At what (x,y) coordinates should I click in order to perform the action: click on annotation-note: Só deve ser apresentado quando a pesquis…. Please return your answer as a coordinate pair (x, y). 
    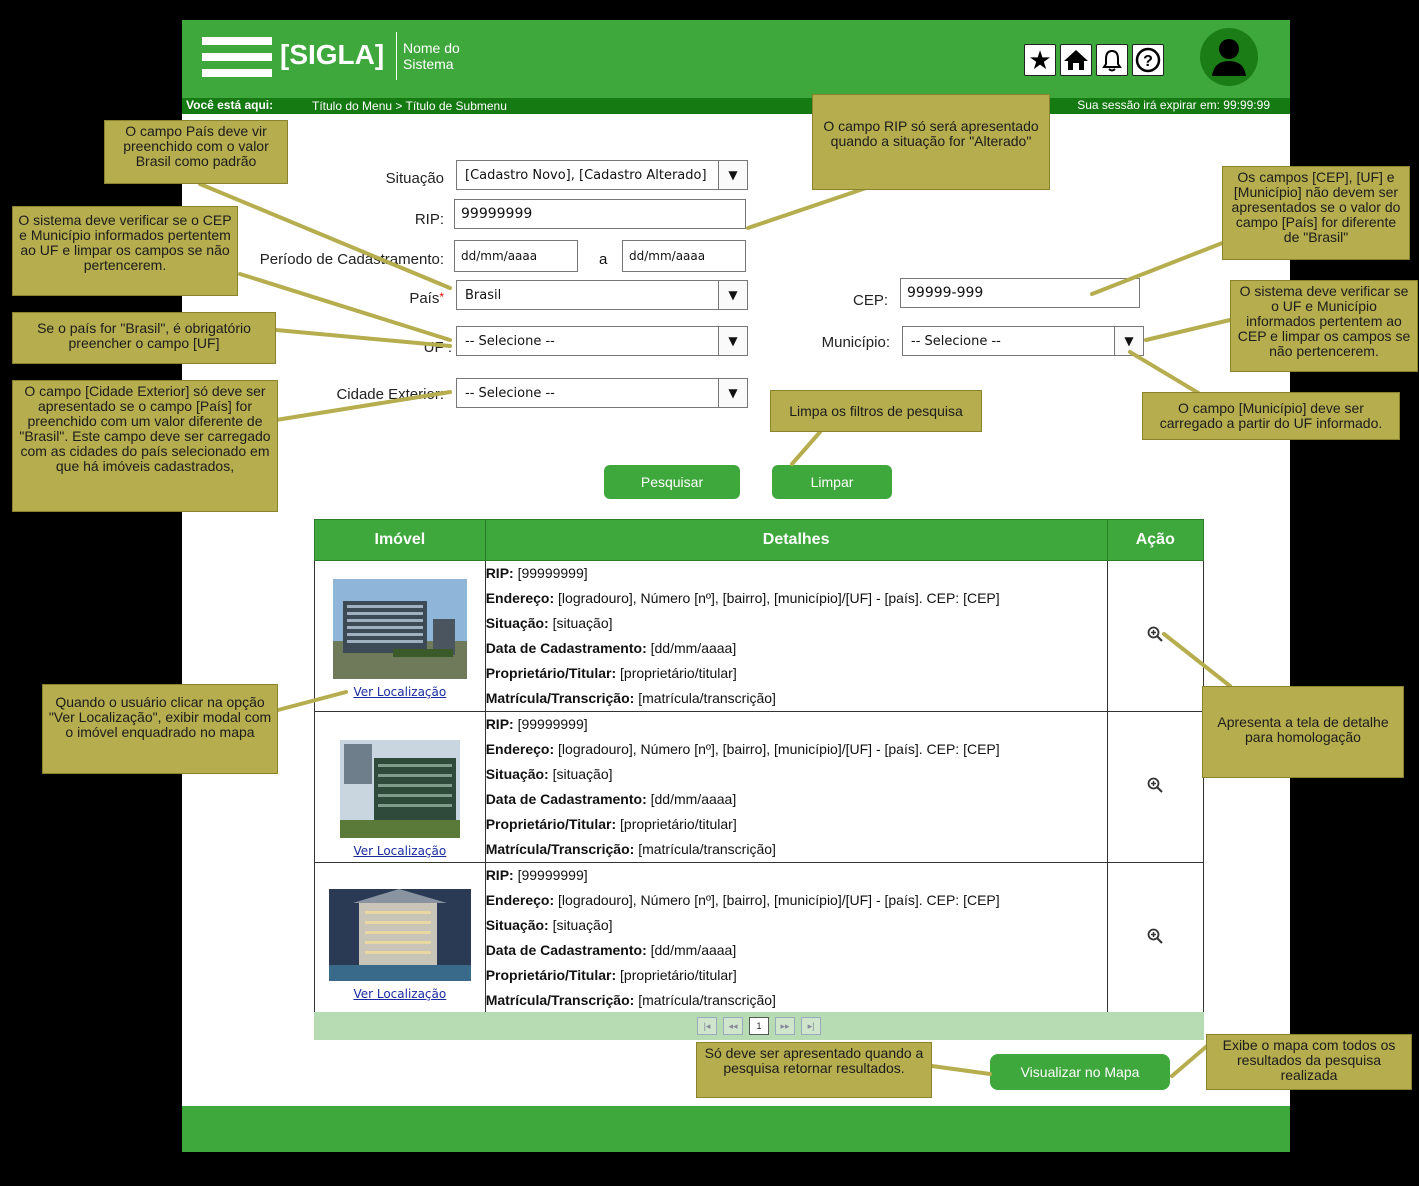
    Looking at the image, I should click on (814, 1070).